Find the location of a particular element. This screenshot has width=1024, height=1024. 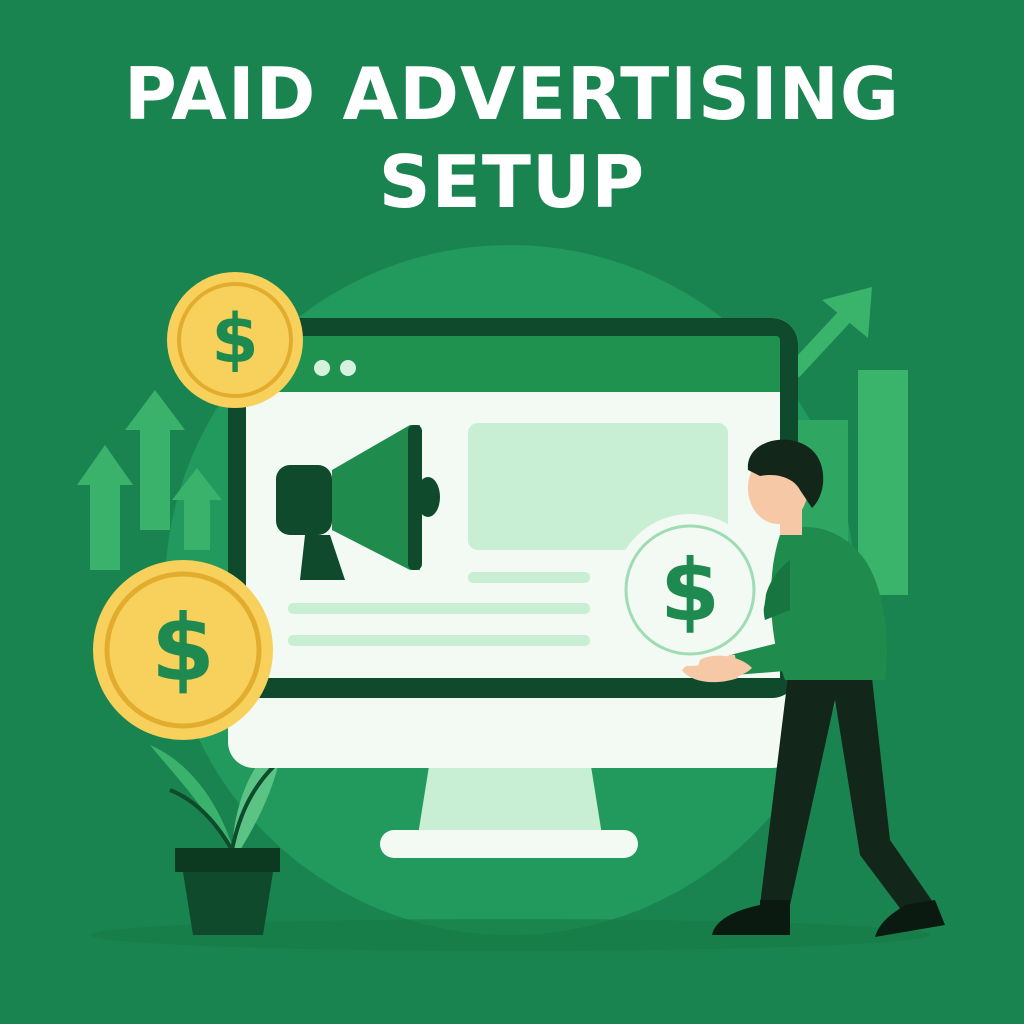

monitor-base is located at coordinates (509, 844).